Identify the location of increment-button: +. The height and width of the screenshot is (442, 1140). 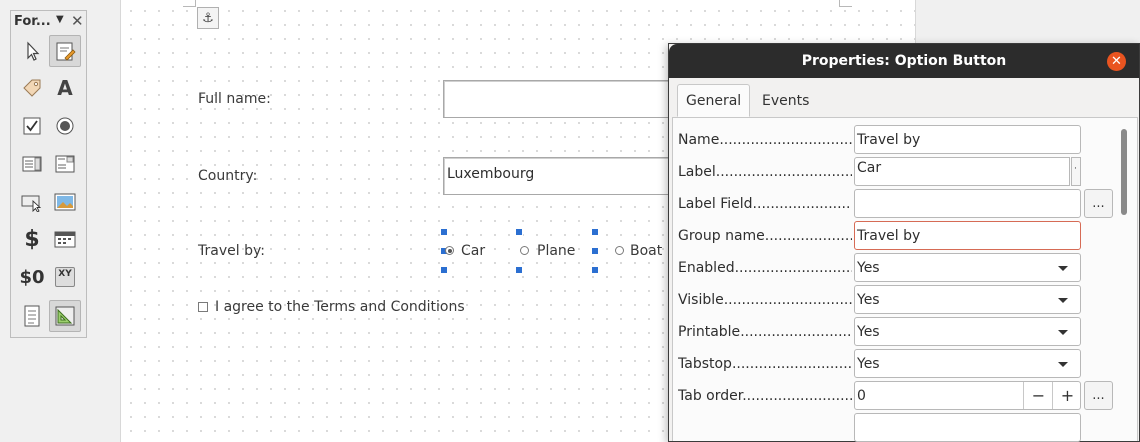
(1067, 395).